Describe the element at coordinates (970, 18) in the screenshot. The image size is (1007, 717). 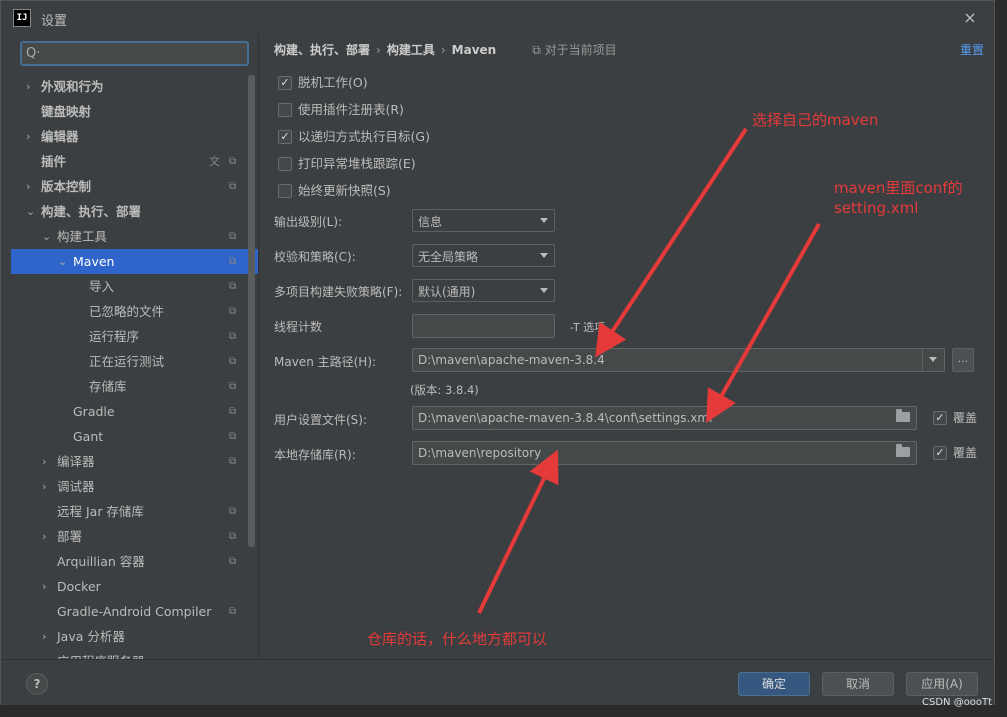
I see `close-icon: ×` at that location.